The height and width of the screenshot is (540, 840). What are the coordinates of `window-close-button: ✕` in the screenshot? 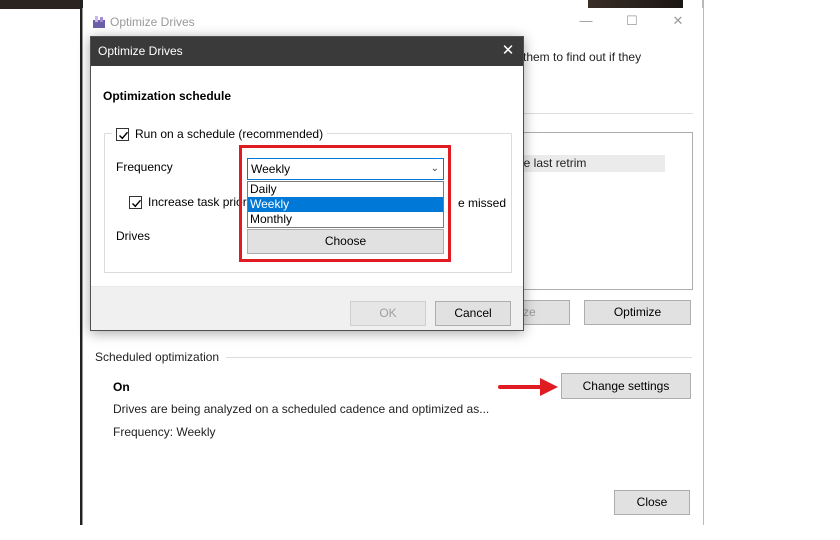 It's located at (678, 21).